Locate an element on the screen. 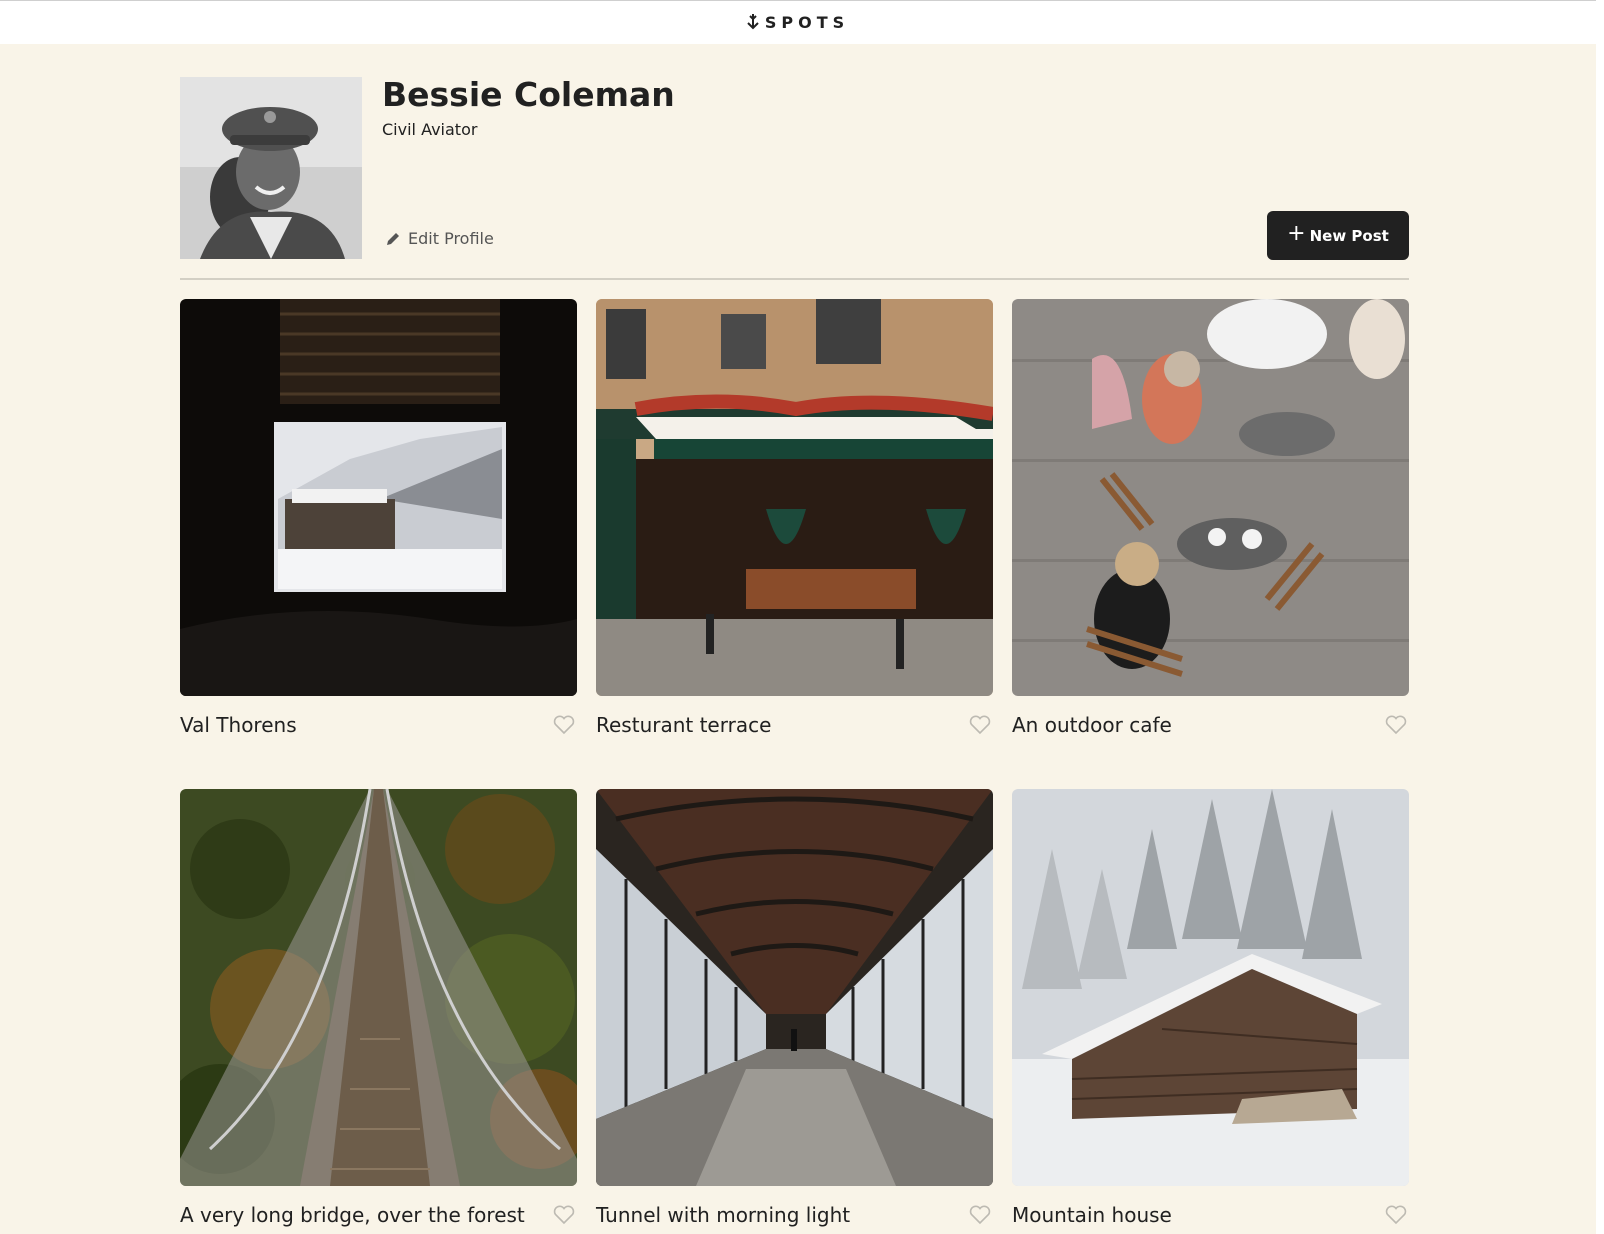 The width and height of the screenshot is (1604, 1234). new-post-button: + New Post is located at coordinates (1338, 235).